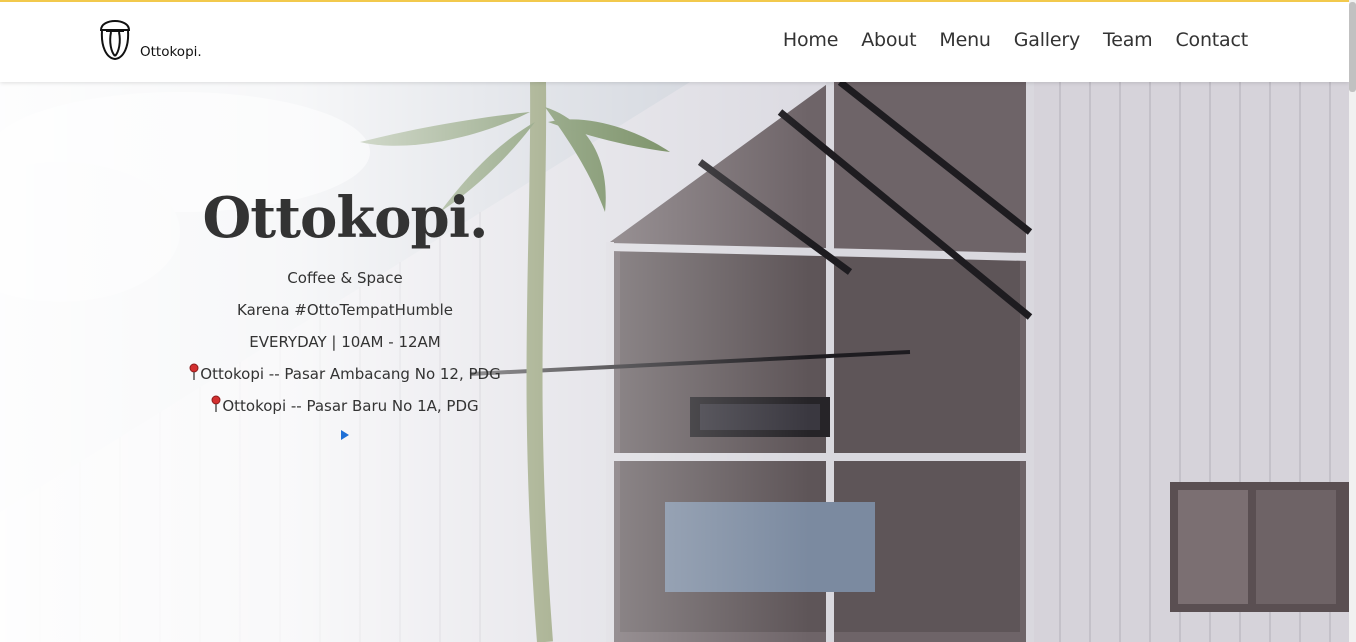  I want to click on location-text: Ottokopi -- Pasar Ambacang No 12, PDG, so click(350, 374).